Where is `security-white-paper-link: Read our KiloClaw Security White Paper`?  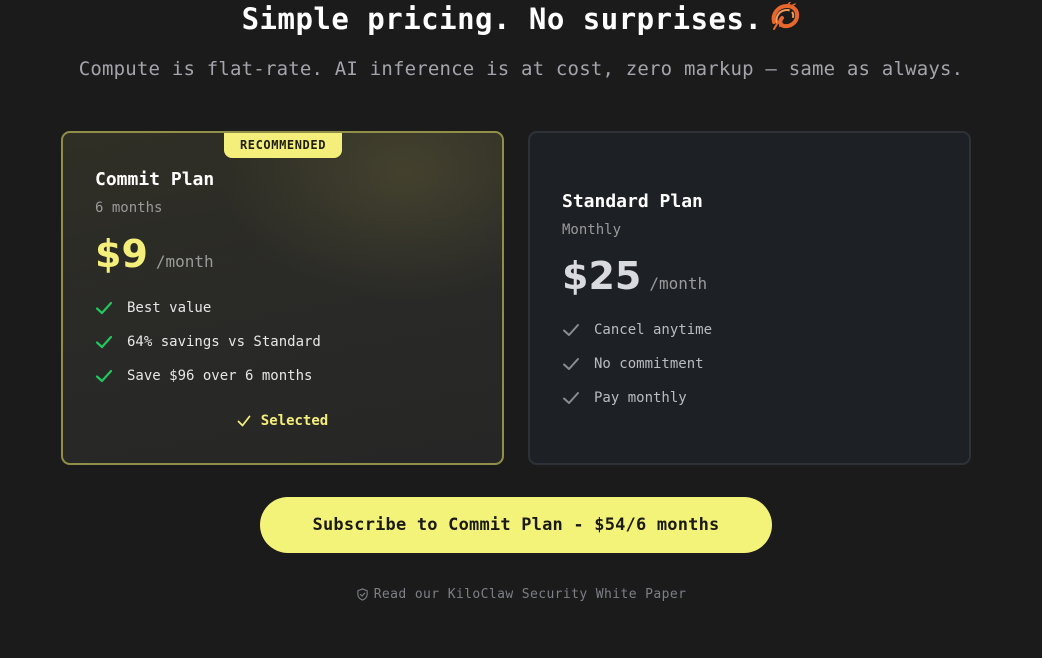
security-white-paper-link: Read our KiloClaw Security White Paper is located at coordinates (521, 594).